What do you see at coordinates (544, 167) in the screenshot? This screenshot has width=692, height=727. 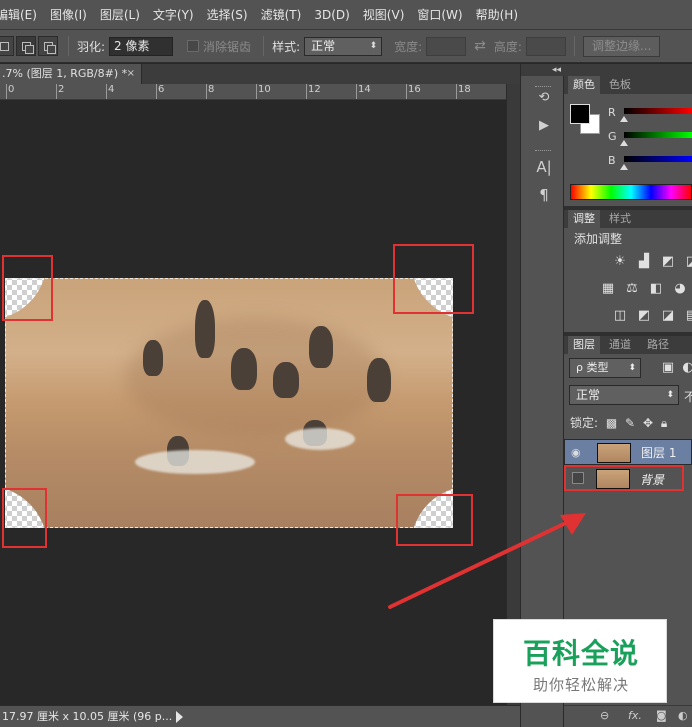 I see `character-icon: A|` at bounding box center [544, 167].